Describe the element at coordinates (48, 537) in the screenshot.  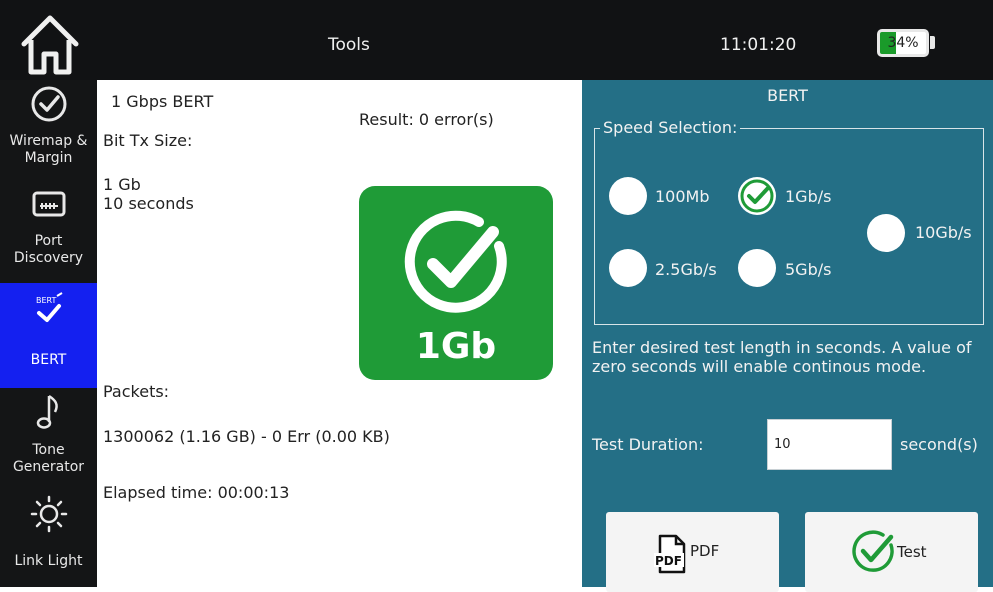
I see `sidebar-item-link-light: Link Light` at that location.